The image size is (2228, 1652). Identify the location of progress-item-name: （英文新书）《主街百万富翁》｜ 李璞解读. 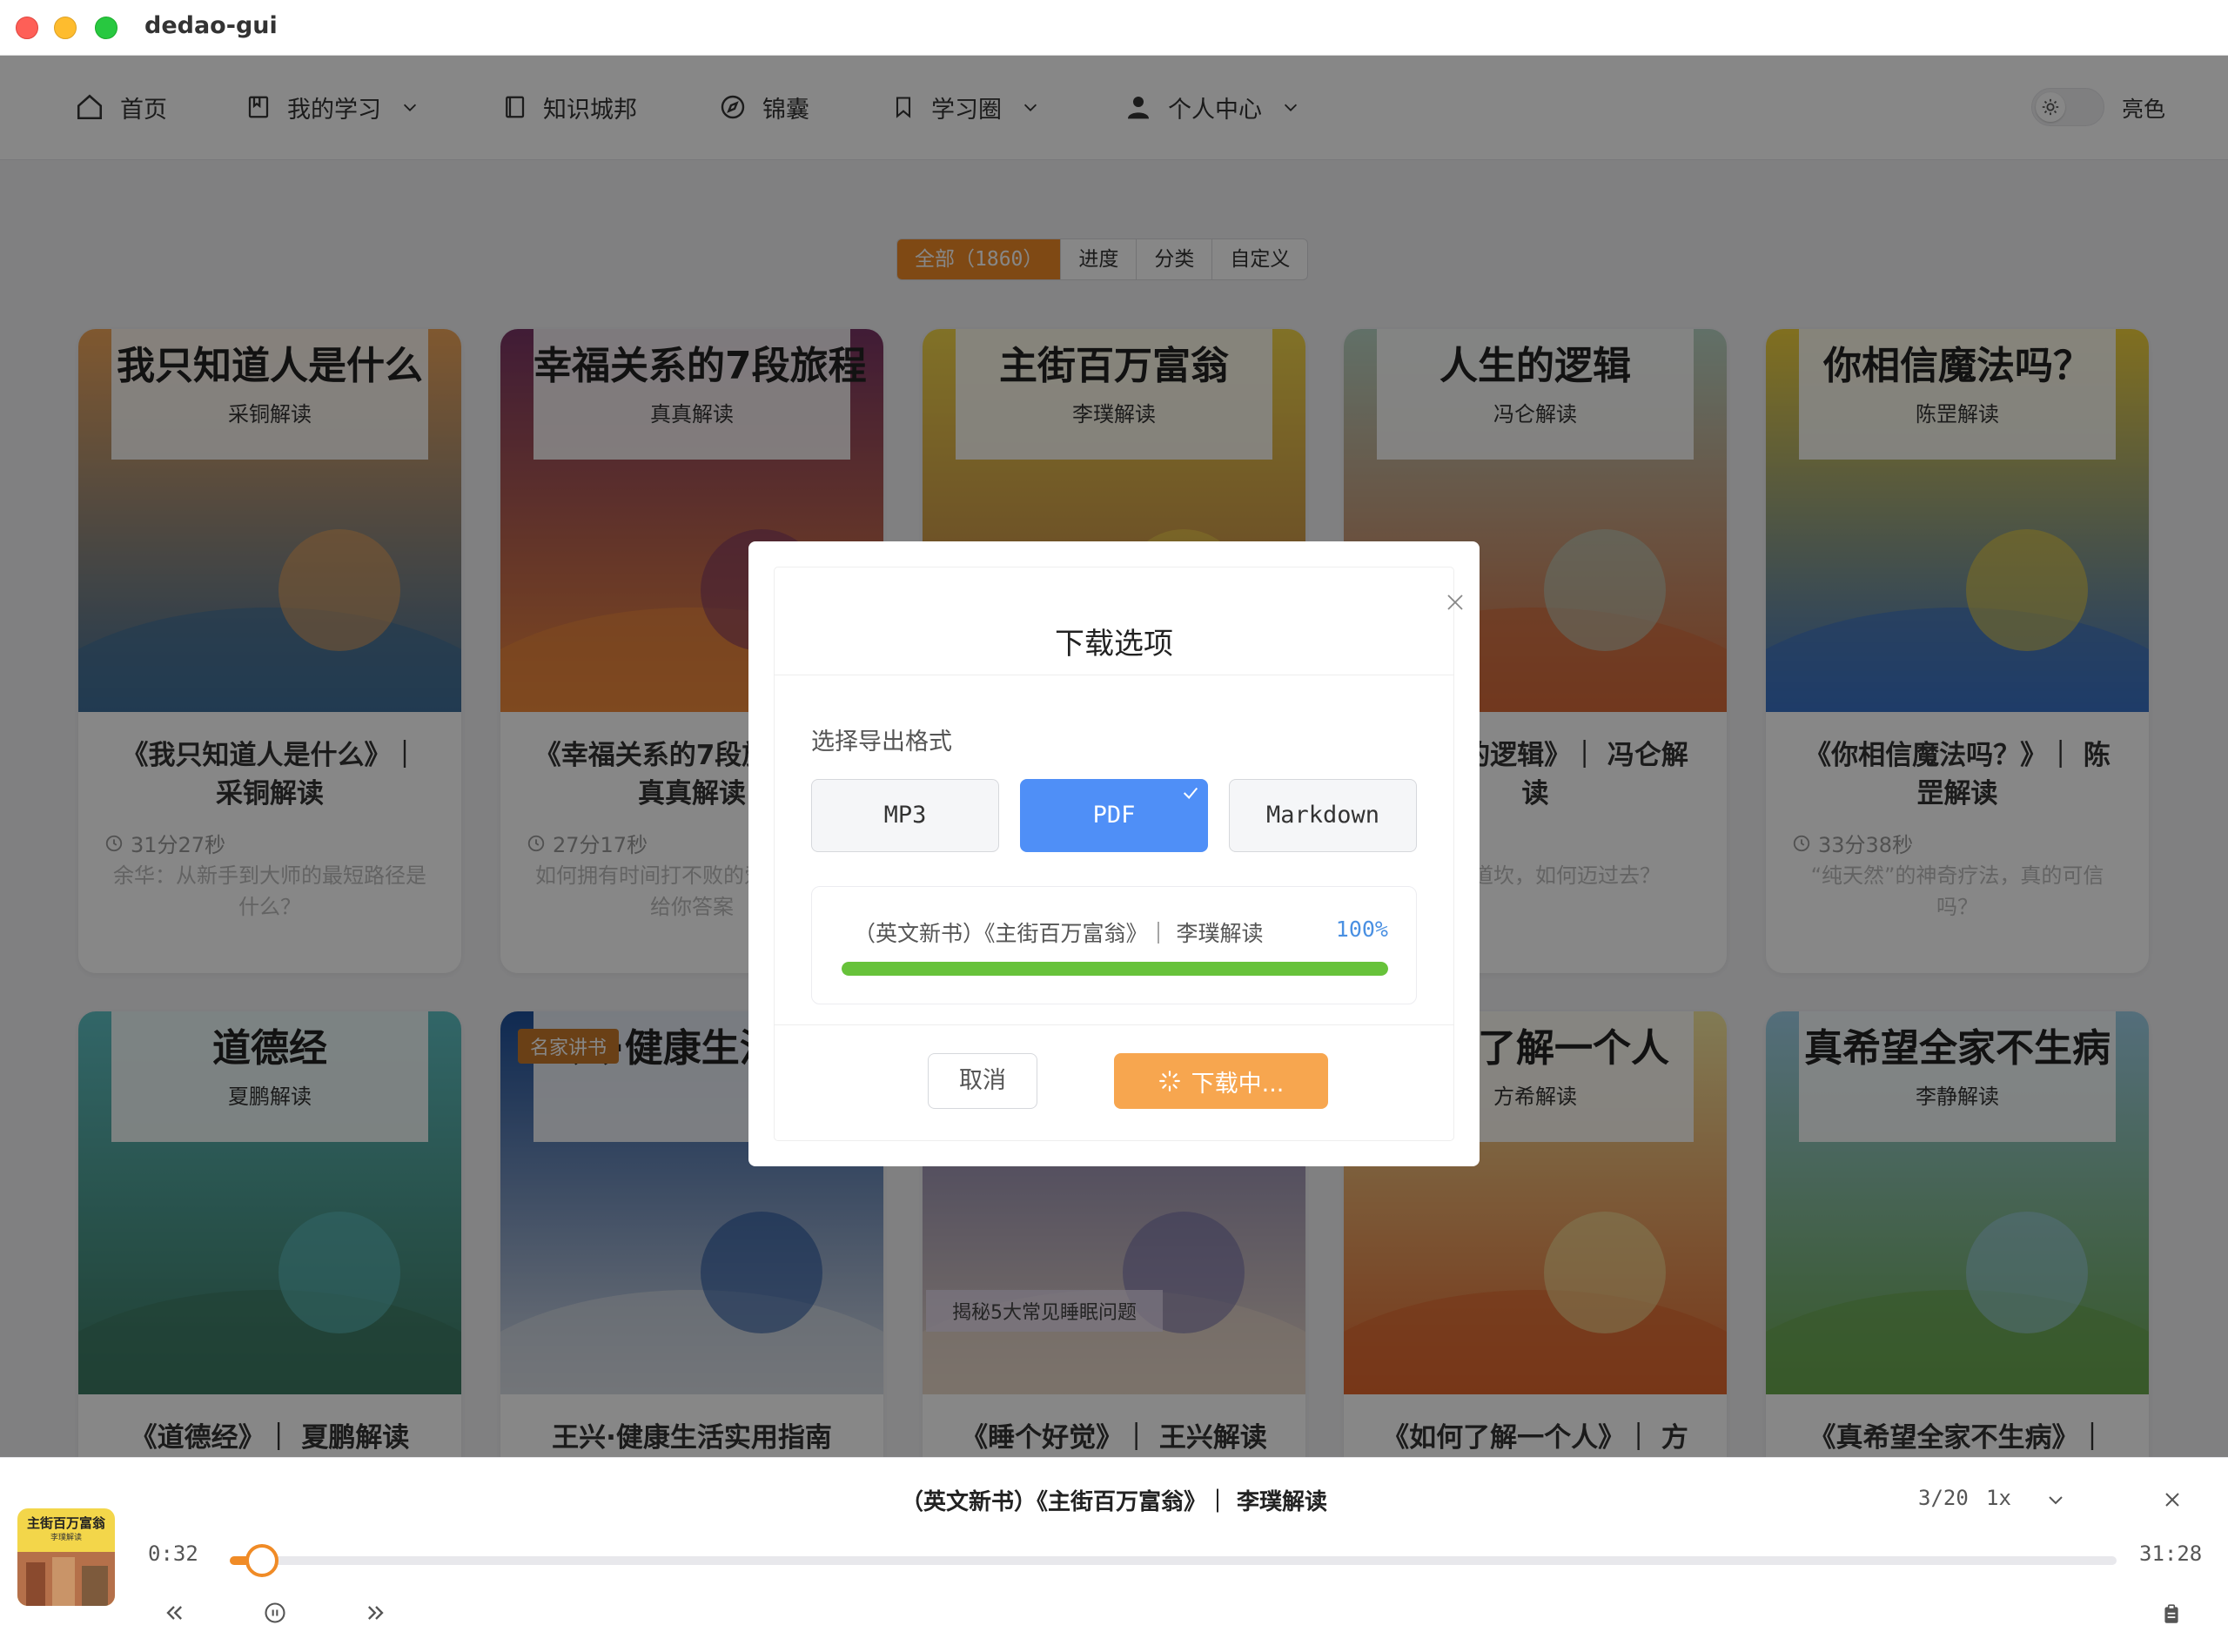
(1059, 934).